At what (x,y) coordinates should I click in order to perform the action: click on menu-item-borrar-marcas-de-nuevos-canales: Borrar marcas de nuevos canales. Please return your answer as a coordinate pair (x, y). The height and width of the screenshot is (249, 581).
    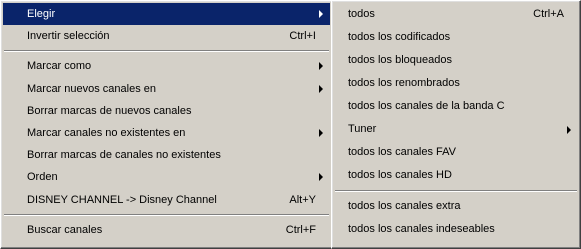
    Looking at the image, I should click on (166, 111).